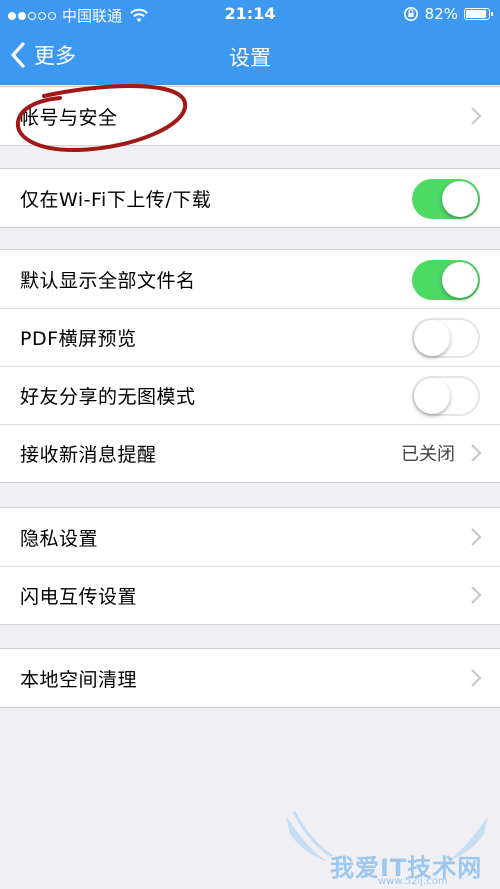  What do you see at coordinates (79, 679) in the screenshot?
I see `local-cleanup-label: 本地空间清理` at bounding box center [79, 679].